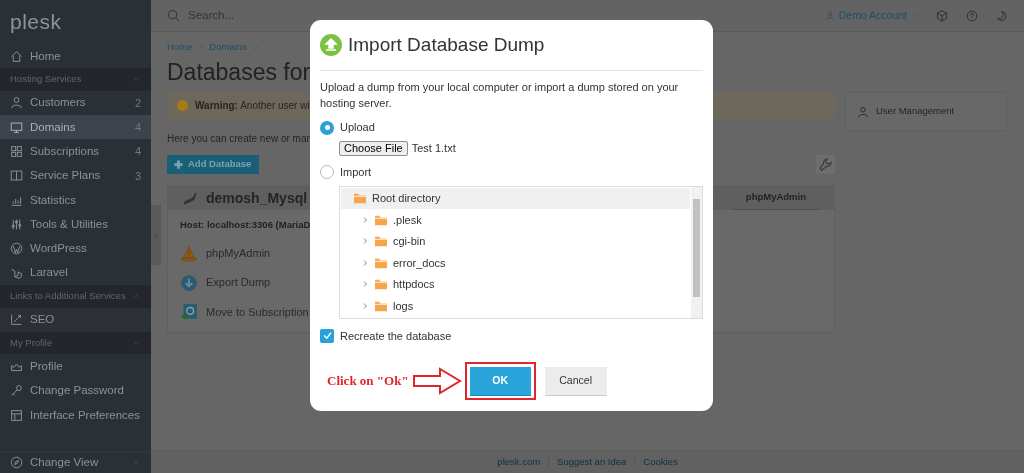  I want to click on host-info: Host: localhost:3306 (MariaD, so click(245, 225).